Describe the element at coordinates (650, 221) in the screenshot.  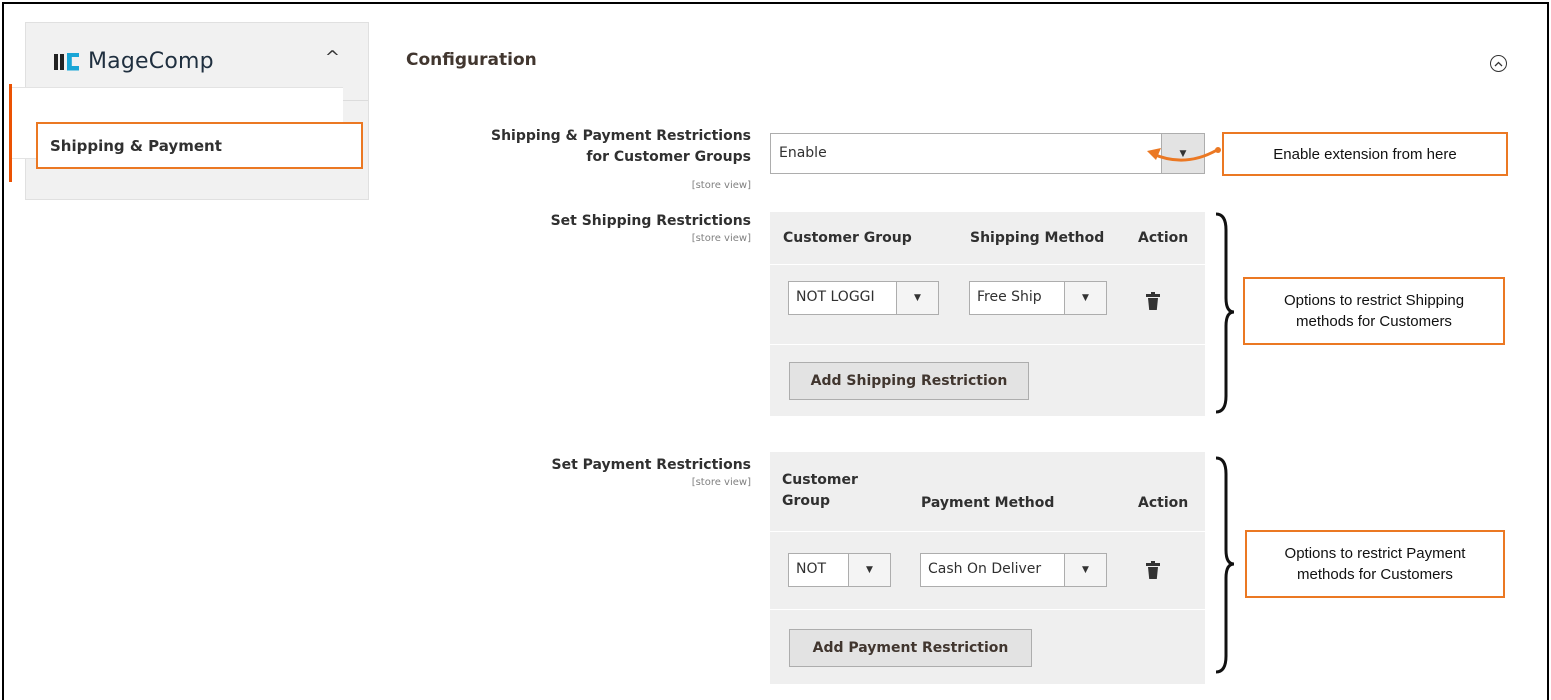
I see `shipping-restrictions-label: Set Shipping Restrictions` at that location.